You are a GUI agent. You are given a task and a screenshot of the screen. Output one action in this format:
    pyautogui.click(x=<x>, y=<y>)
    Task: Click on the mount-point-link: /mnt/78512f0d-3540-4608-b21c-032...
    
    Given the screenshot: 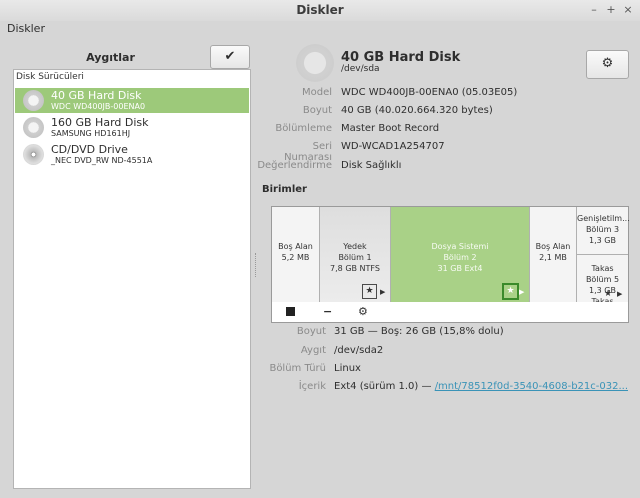 What is the action you would take?
    pyautogui.click(x=531, y=386)
    